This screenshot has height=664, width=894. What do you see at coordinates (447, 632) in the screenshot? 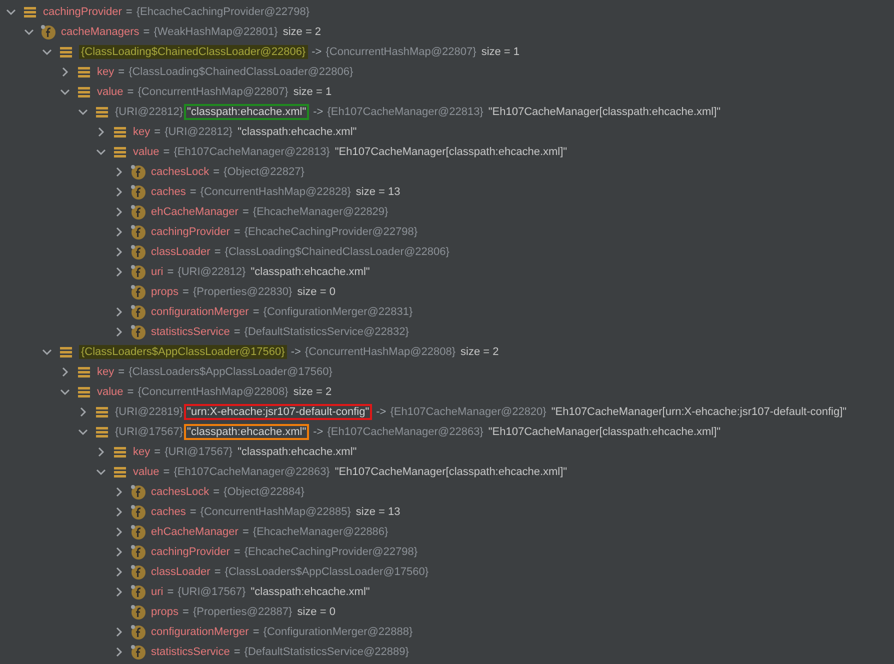
I see `tree-row: configurationMerger = {ConfigurationMerger@22888}` at bounding box center [447, 632].